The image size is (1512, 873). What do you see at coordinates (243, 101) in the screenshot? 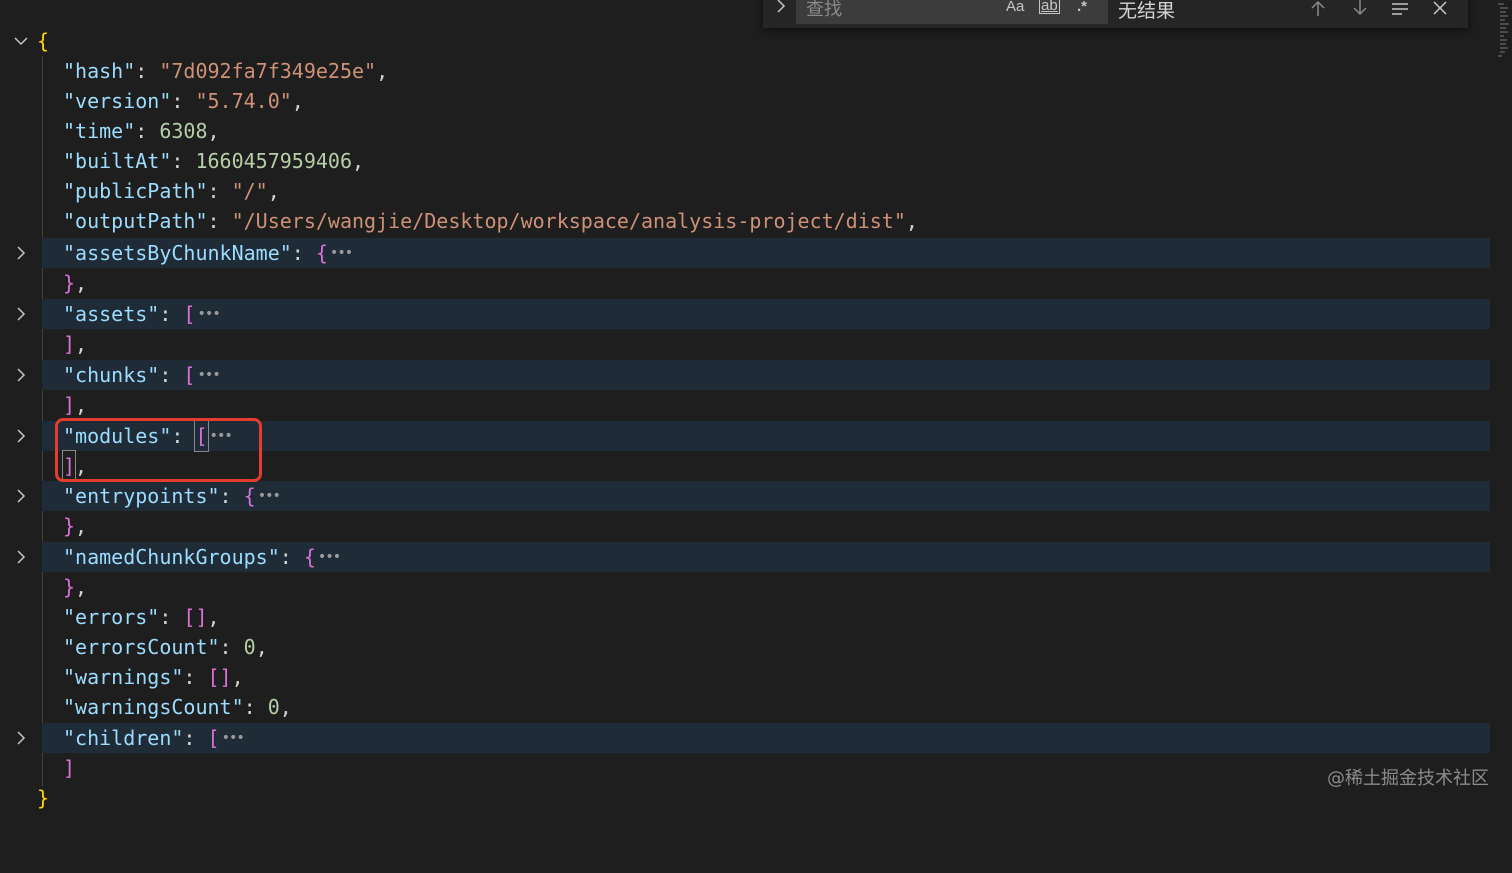
I see `json-value: "5.74.0"` at bounding box center [243, 101].